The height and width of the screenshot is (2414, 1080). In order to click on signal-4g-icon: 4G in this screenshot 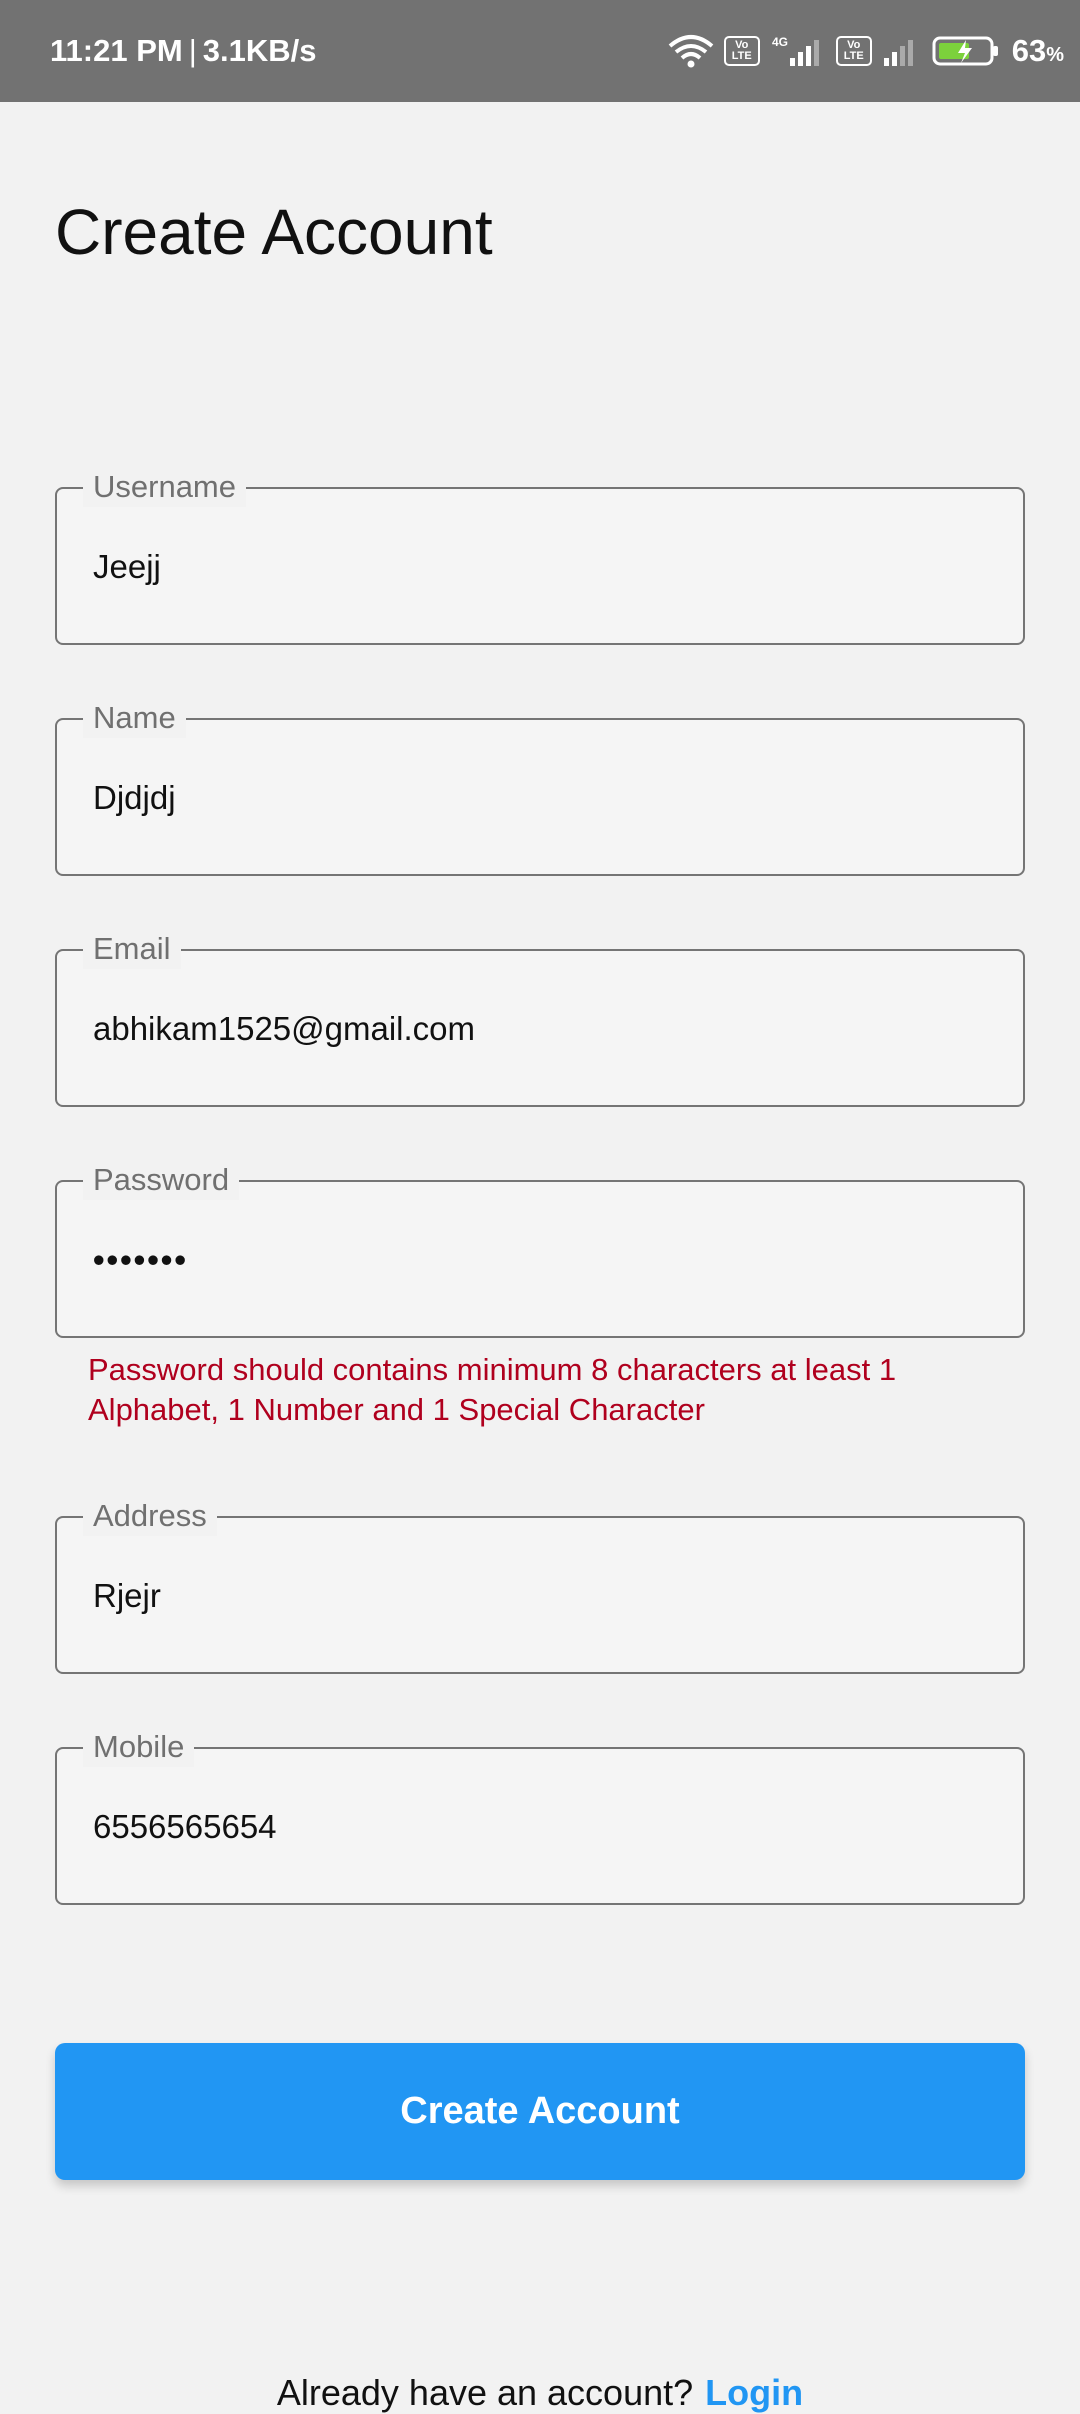, I will do `click(798, 51)`.